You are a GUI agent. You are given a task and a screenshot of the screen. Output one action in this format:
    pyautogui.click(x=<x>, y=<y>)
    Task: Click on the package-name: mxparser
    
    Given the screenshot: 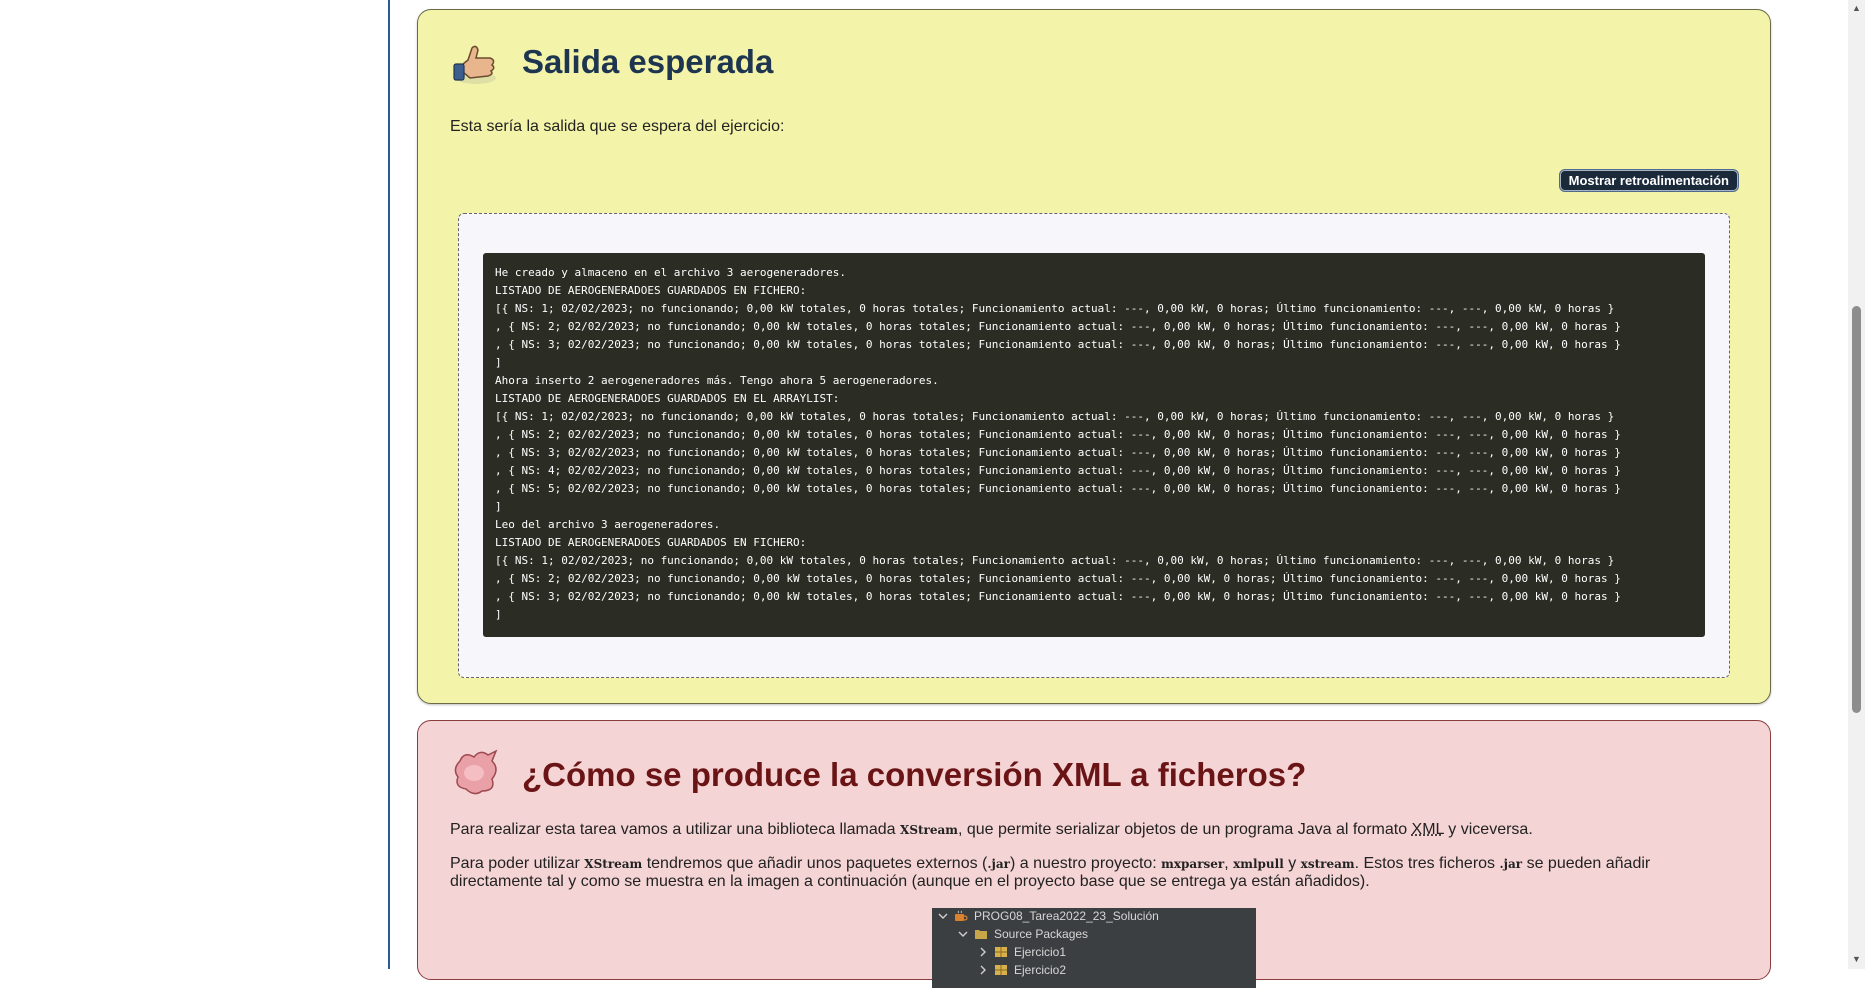 What is the action you would take?
    pyautogui.click(x=1192, y=864)
    